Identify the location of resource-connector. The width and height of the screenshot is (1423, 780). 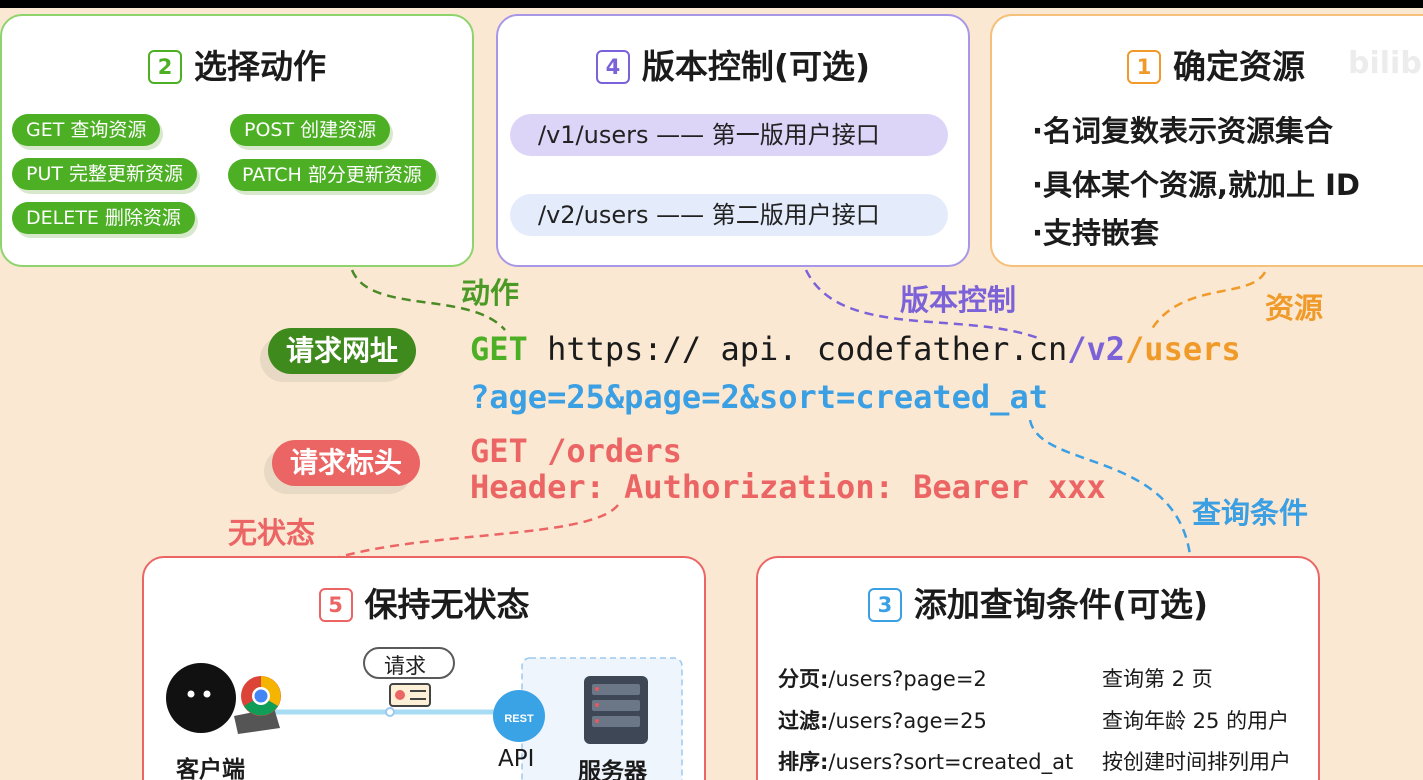
(1207, 302).